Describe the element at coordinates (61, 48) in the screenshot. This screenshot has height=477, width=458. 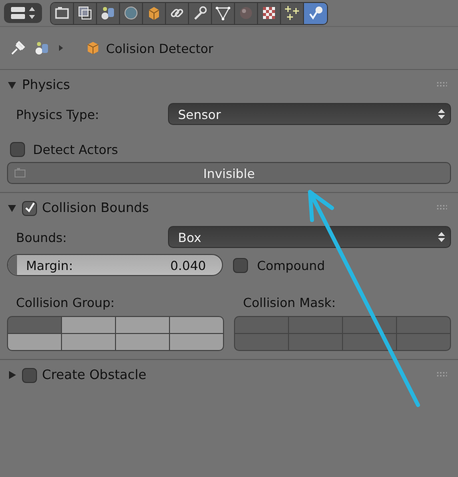
I see `chevron-icon` at that location.